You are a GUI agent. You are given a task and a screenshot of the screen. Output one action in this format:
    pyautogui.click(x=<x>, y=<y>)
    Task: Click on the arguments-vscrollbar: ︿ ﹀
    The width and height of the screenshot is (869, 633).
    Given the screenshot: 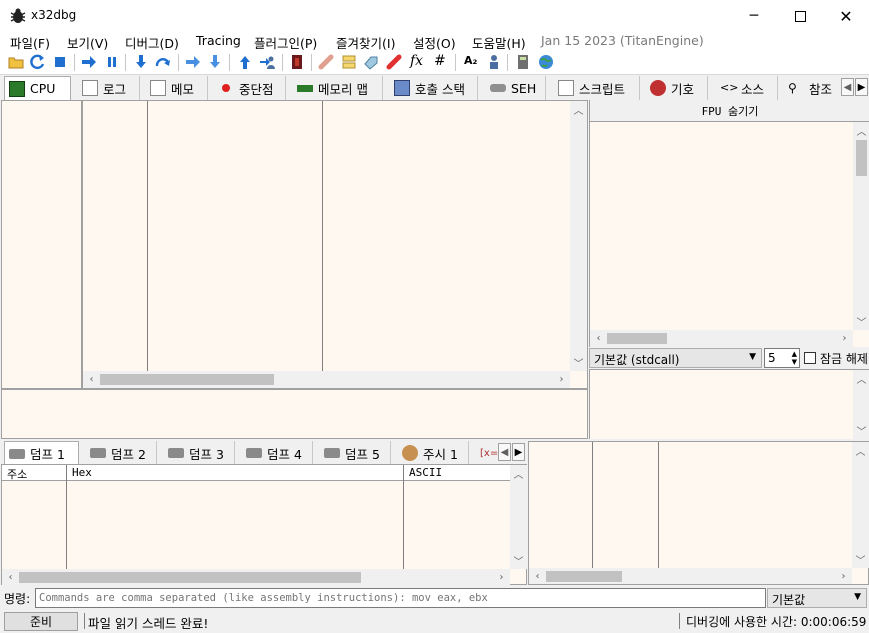 What is the action you would take?
    pyautogui.click(x=861, y=404)
    